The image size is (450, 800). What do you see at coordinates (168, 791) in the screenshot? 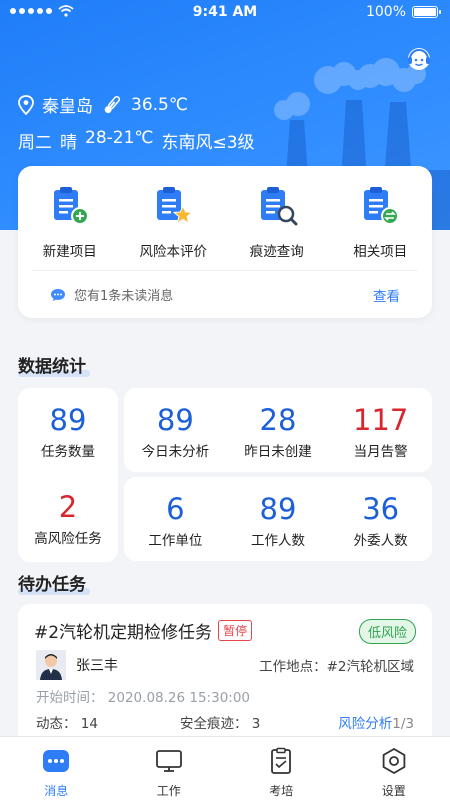
I see `tab-label: 工作` at bounding box center [168, 791].